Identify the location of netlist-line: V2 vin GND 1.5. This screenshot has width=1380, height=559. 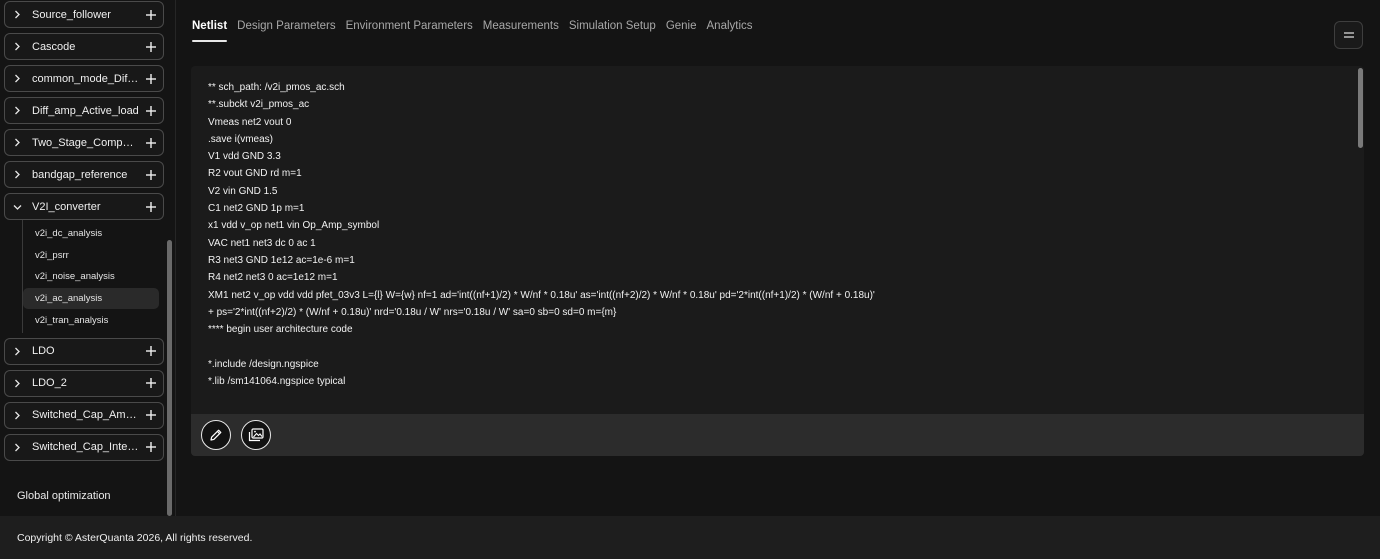
(243, 191).